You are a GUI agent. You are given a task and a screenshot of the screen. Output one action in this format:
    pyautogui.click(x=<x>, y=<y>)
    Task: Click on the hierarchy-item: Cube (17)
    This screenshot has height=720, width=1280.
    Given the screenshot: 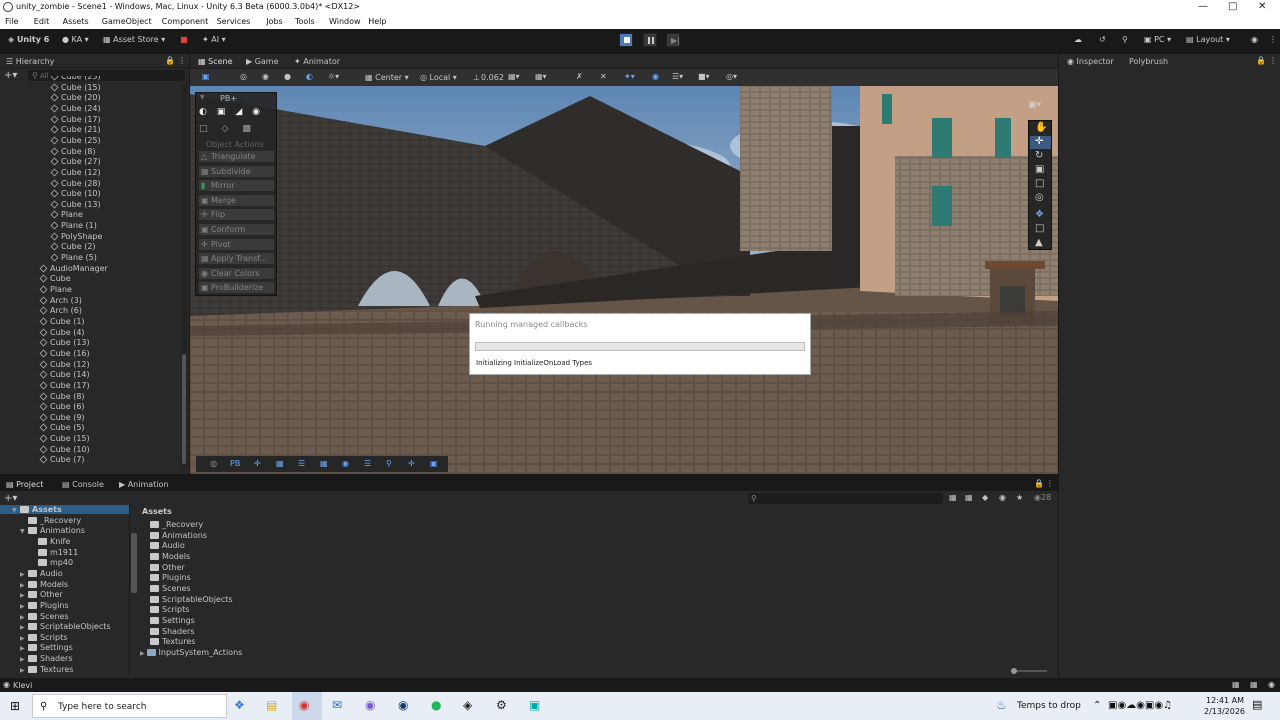 What is the action you would take?
    pyautogui.click(x=64, y=385)
    